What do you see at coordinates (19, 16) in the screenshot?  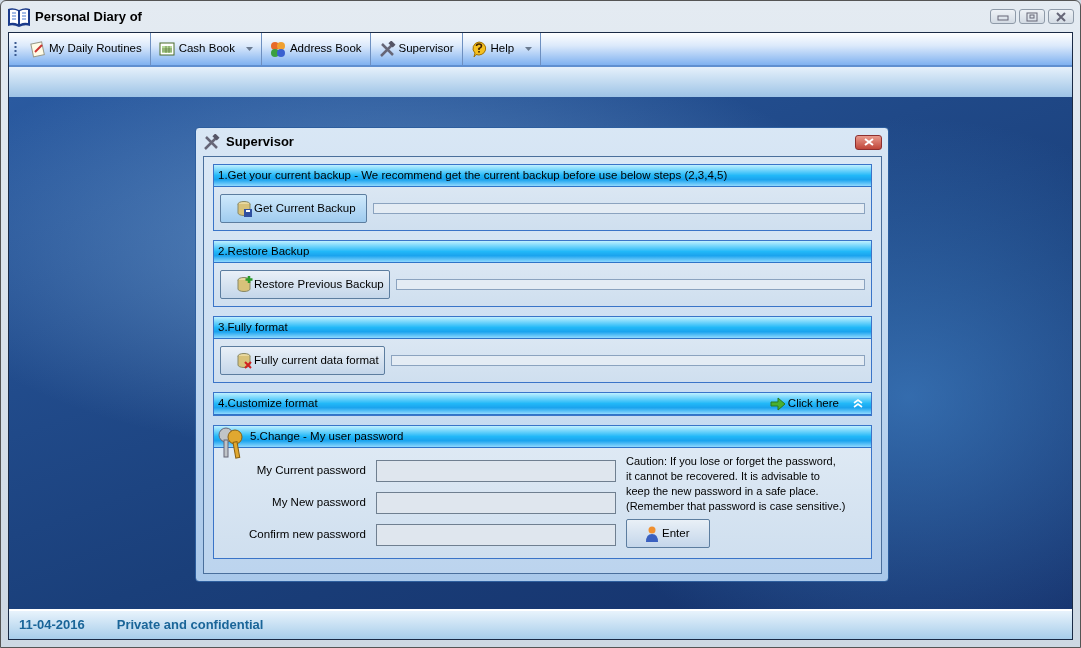 I see `book-icon` at bounding box center [19, 16].